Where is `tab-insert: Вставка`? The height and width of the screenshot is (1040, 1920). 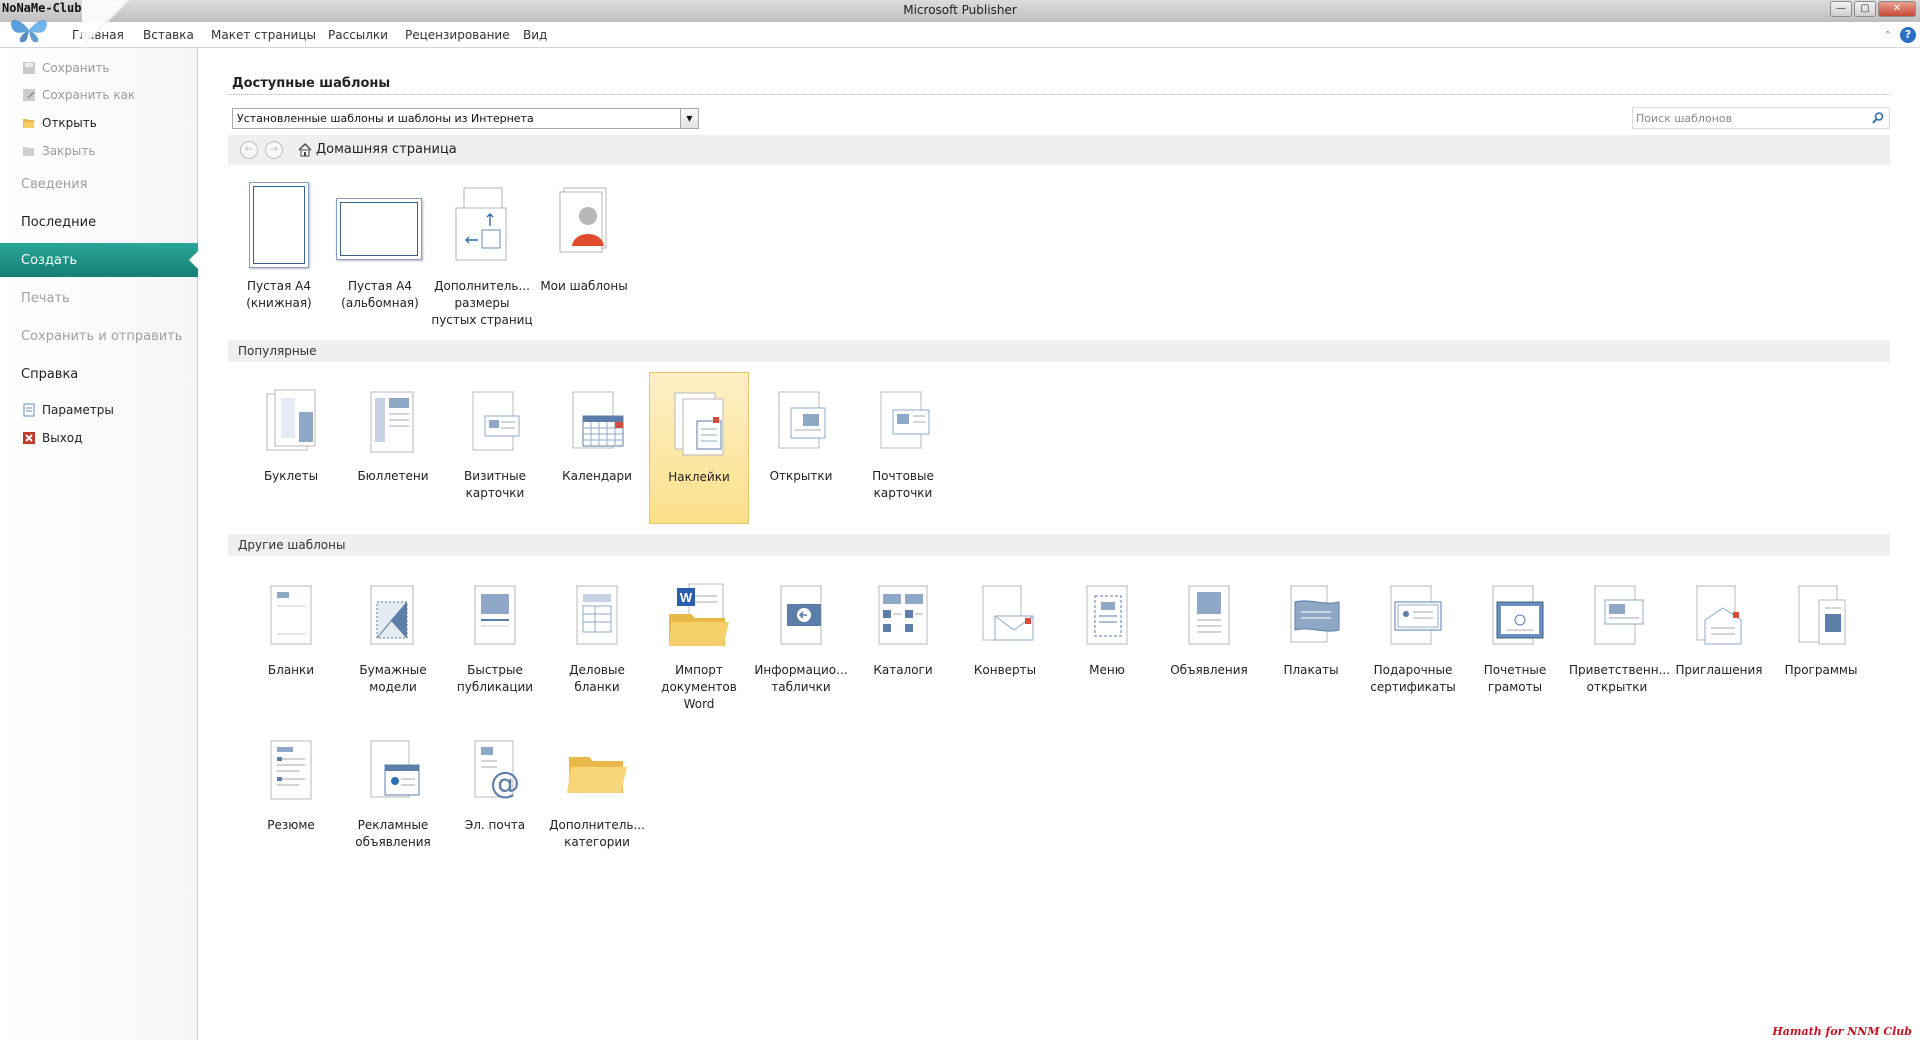
tab-insert: Вставка is located at coordinates (168, 35).